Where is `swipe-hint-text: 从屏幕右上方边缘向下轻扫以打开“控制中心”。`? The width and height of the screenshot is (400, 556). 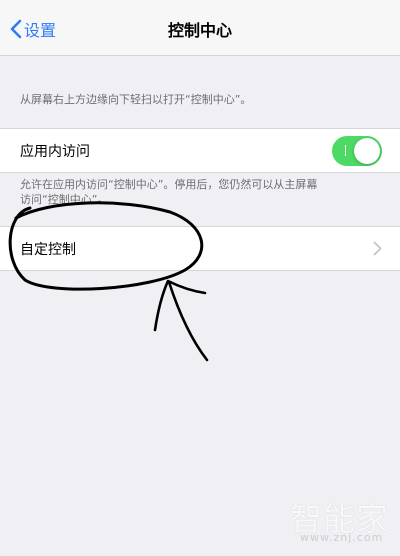 swipe-hint-text: 从屏幕右上方边缘向下轻扫以打开“控制中心”。 is located at coordinates (136, 99).